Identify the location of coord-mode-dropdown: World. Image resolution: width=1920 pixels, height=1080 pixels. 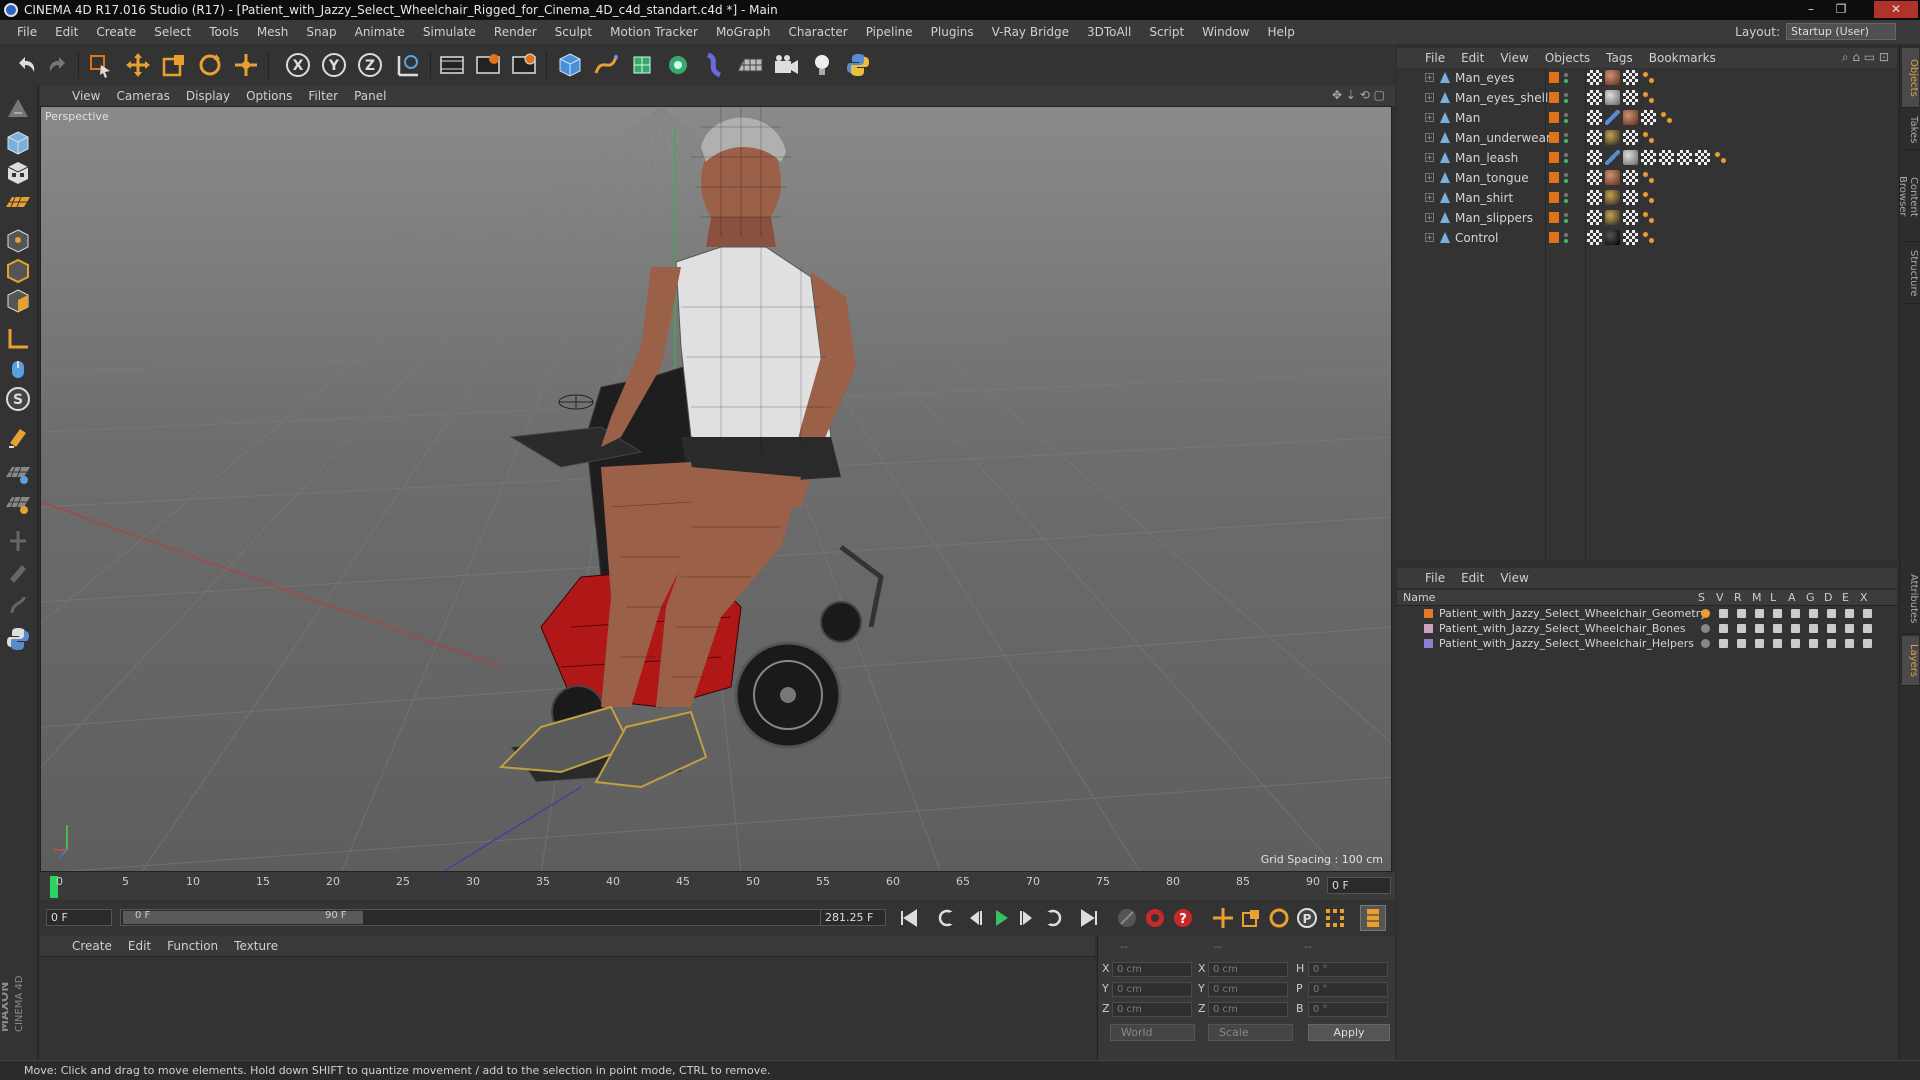
(1152, 1032).